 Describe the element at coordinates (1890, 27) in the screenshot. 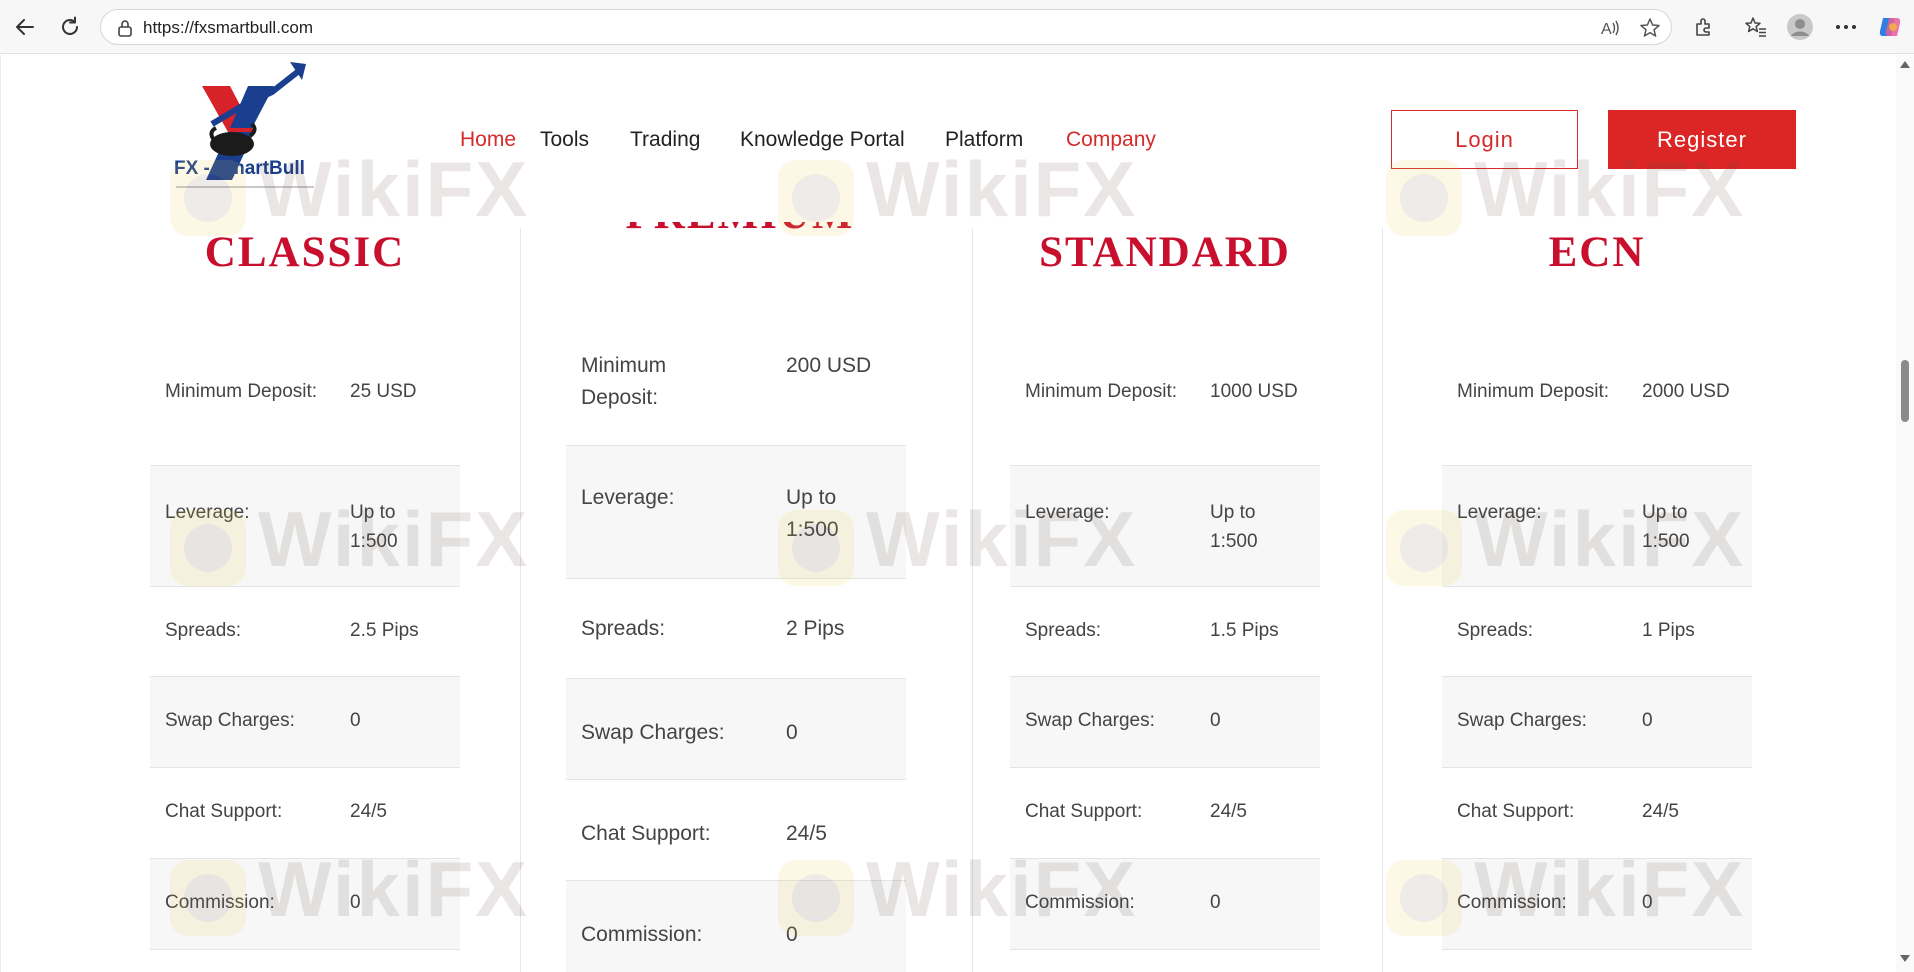

I see `copilot-icon` at that location.